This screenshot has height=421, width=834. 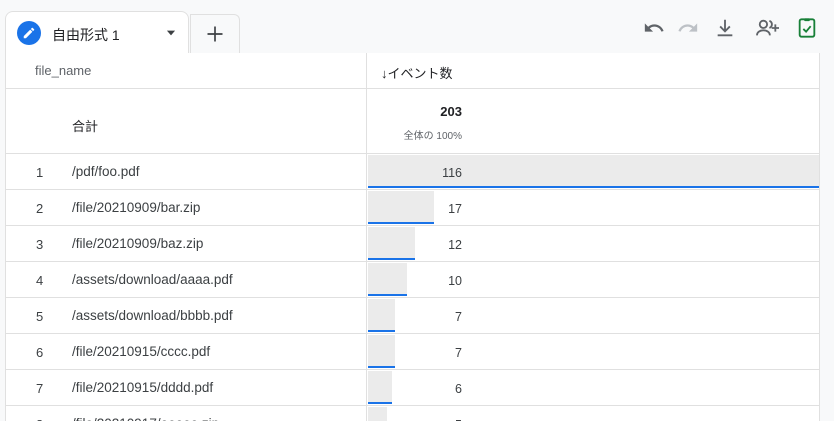 What do you see at coordinates (40, 280) in the screenshot?
I see `row-index: 4` at bounding box center [40, 280].